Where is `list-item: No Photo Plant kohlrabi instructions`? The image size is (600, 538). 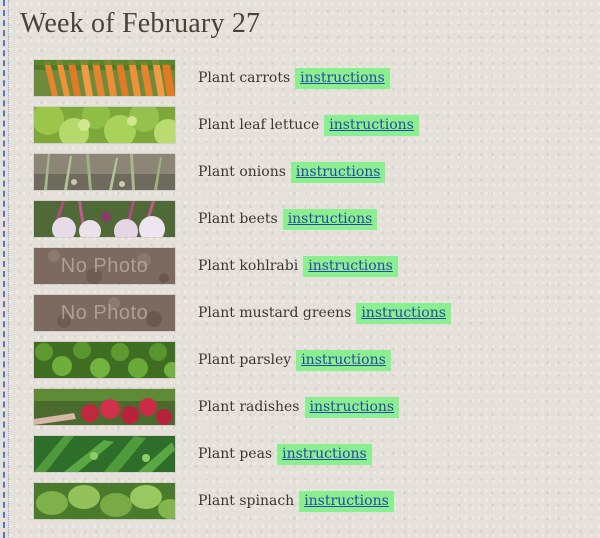
list-item: No Photo Plant kohlrabi instructions is located at coordinates (314, 266).